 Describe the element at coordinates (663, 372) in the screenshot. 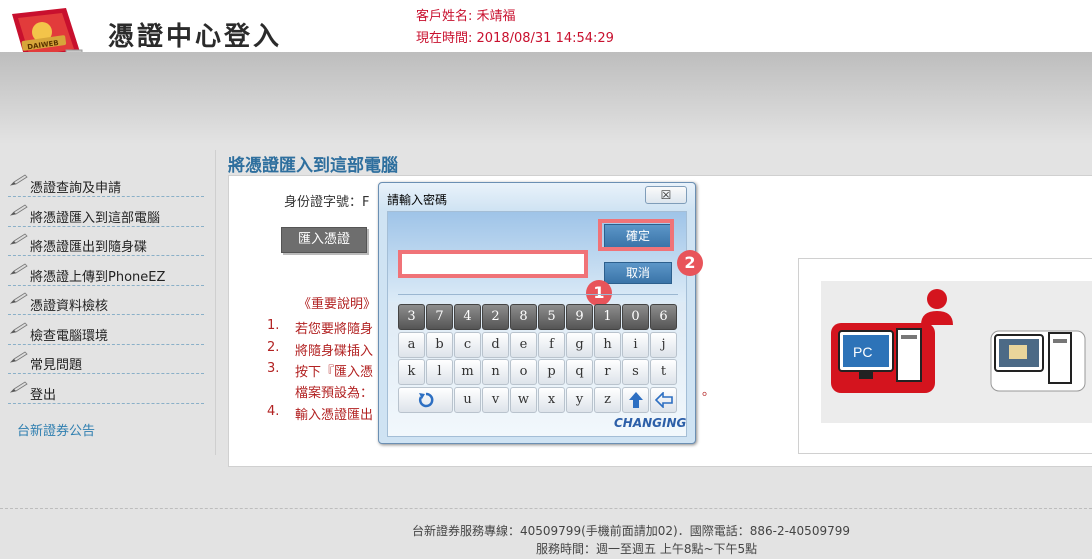

I see `key-letter: t` at that location.